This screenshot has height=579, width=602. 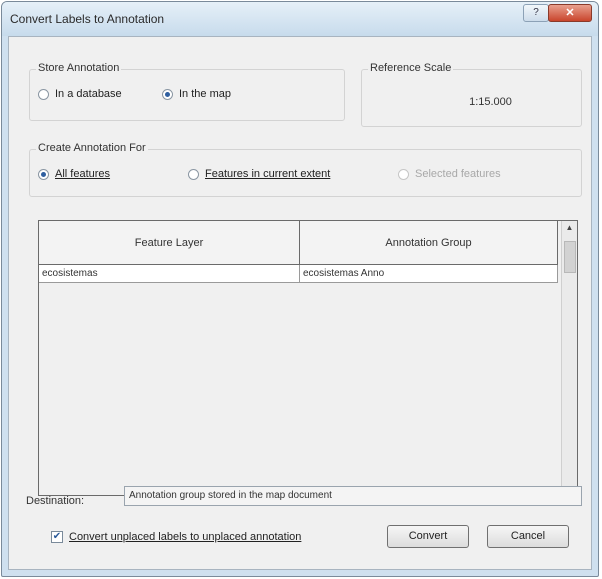 I want to click on radio-selected-features: Selected features, so click(x=449, y=174).